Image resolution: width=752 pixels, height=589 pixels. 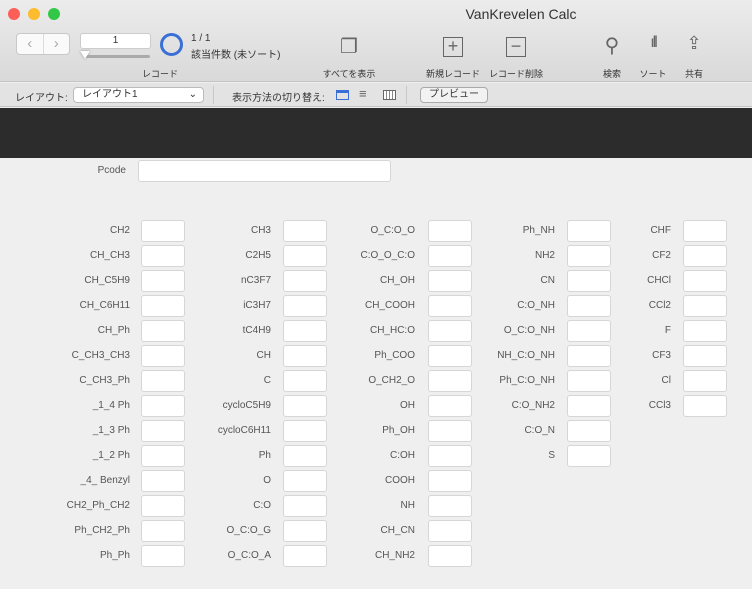 I want to click on field-label: Ph_OH, so click(x=398, y=430).